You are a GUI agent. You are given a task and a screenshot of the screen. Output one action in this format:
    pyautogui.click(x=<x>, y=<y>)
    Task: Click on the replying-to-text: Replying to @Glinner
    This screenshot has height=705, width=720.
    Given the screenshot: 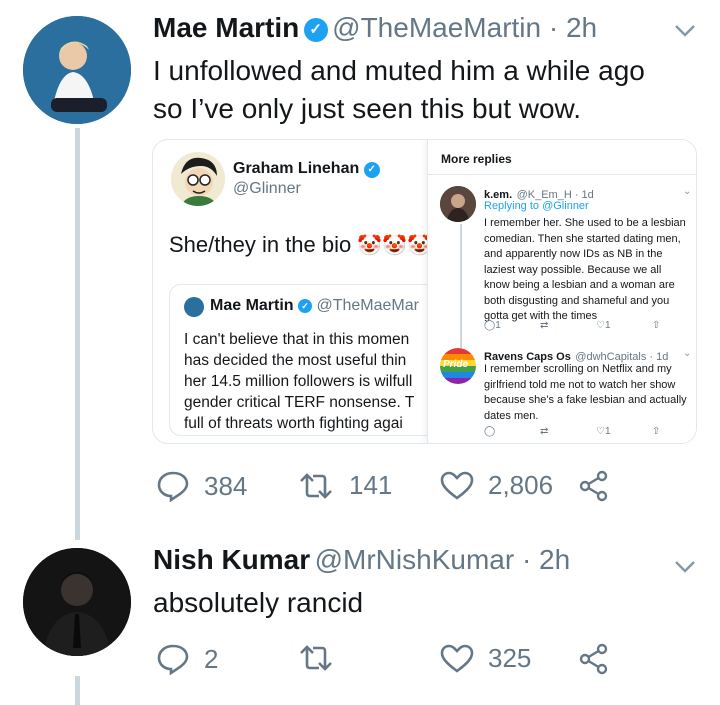 What is the action you would take?
    pyautogui.click(x=536, y=206)
    